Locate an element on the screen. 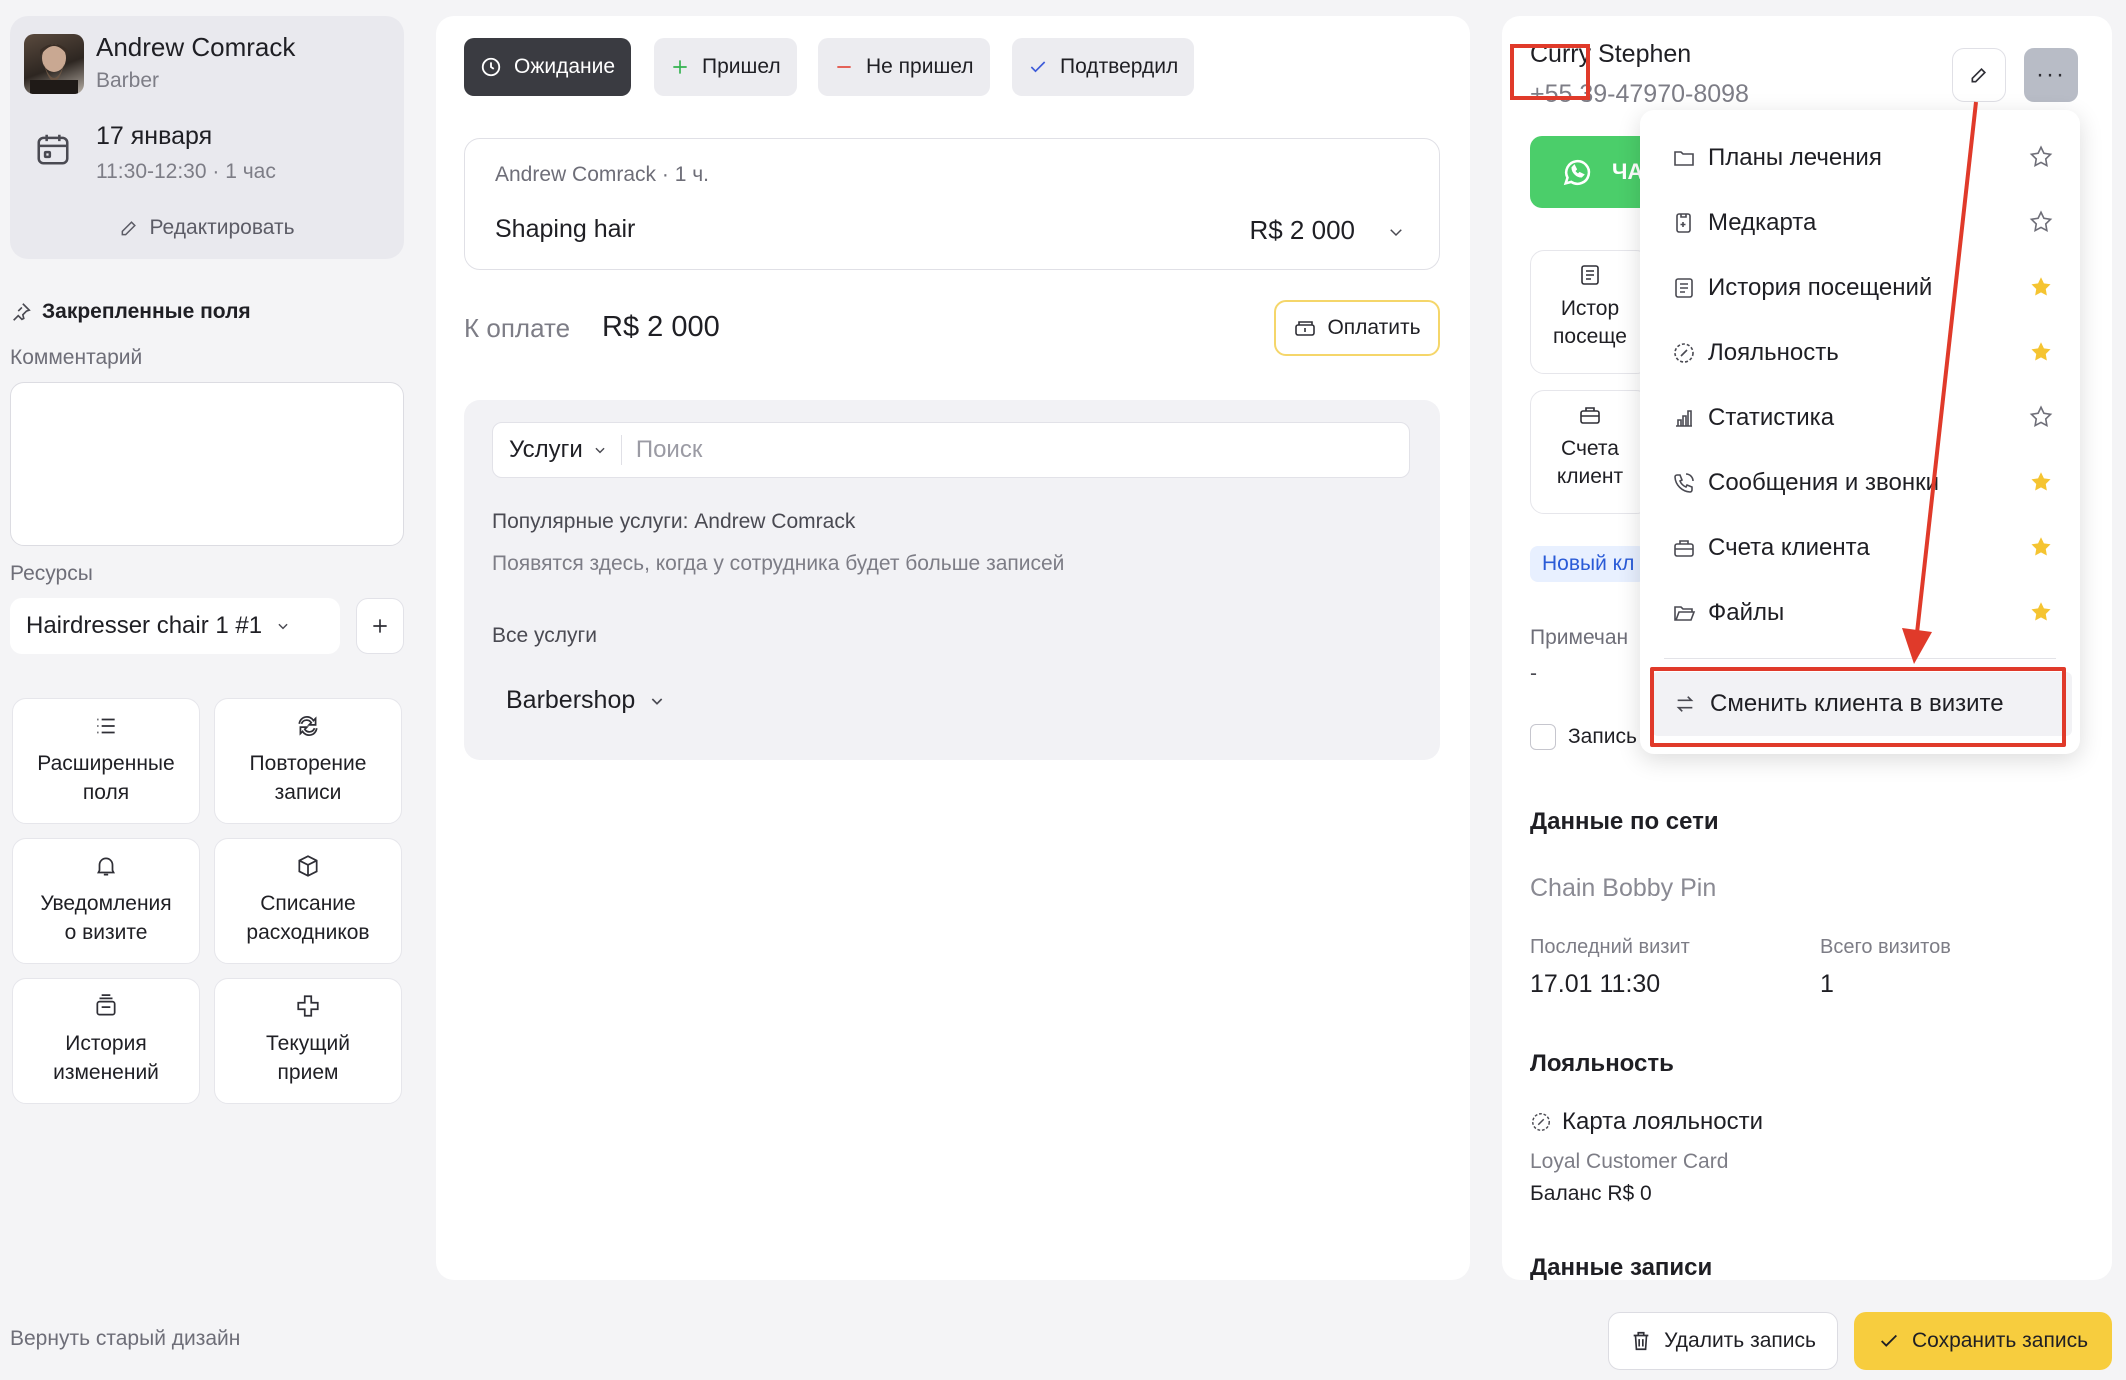 This screenshot has width=2126, height=1380. tile-label: Текущий прием is located at coordinates (308, 1058).